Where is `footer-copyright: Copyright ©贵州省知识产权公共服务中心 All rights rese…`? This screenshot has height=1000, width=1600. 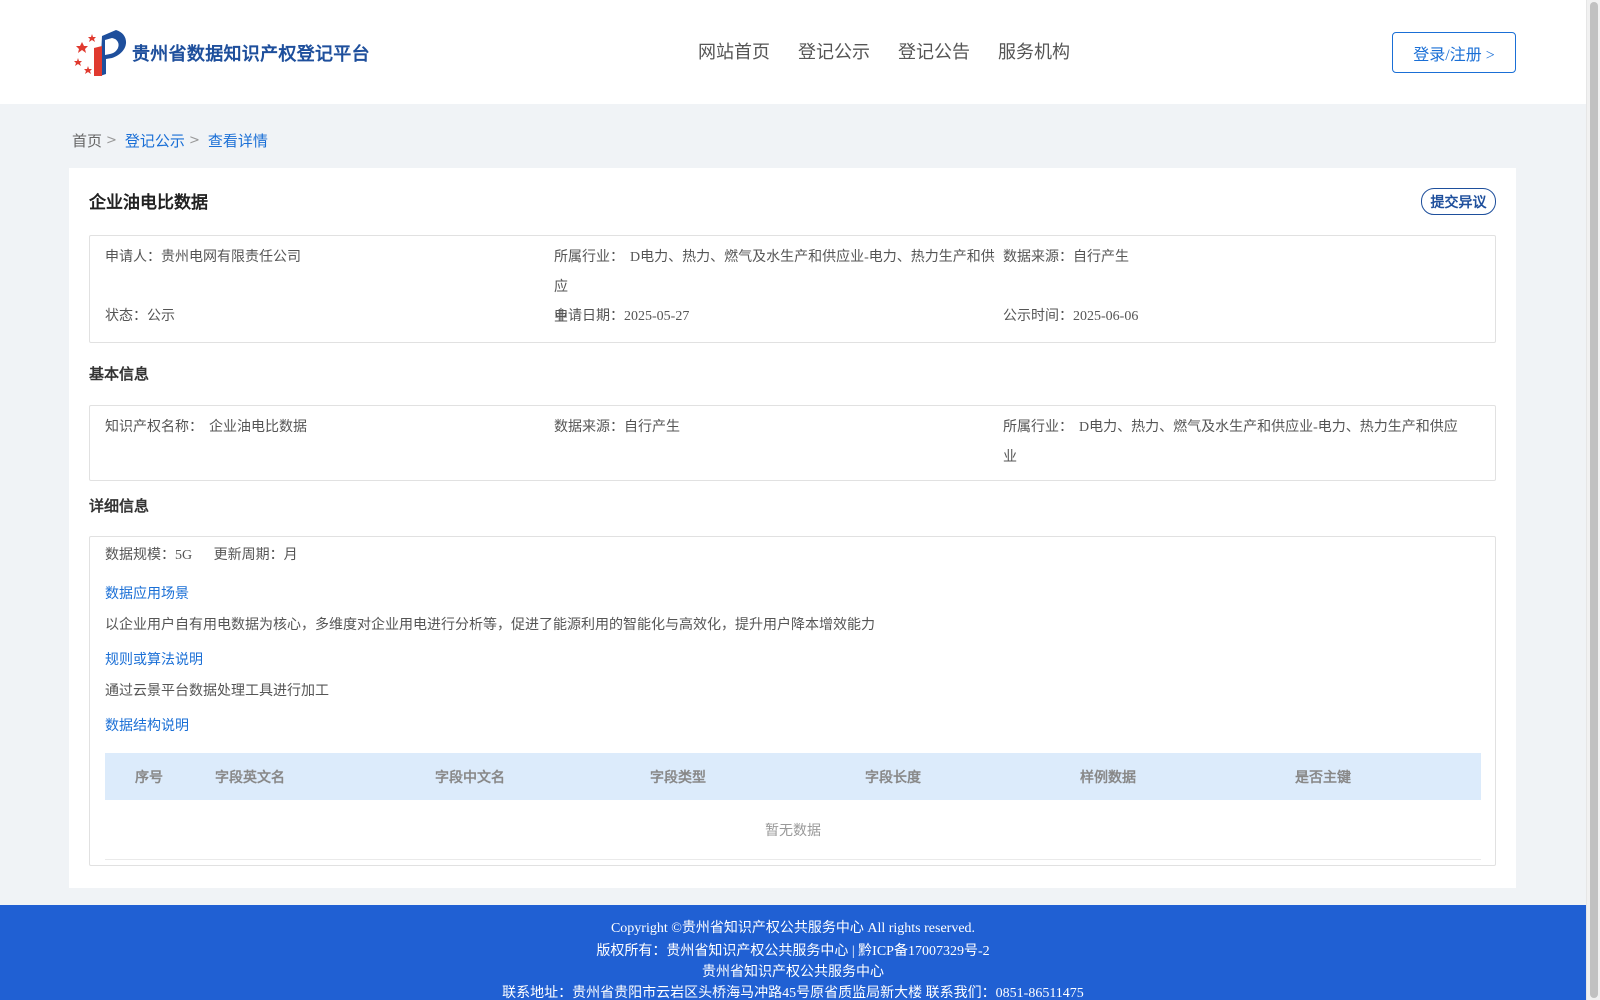
footer-copyright: Copyright ©贵州省知识产权公共服务中心 All rights rese… is located at coordinates (793, 928).